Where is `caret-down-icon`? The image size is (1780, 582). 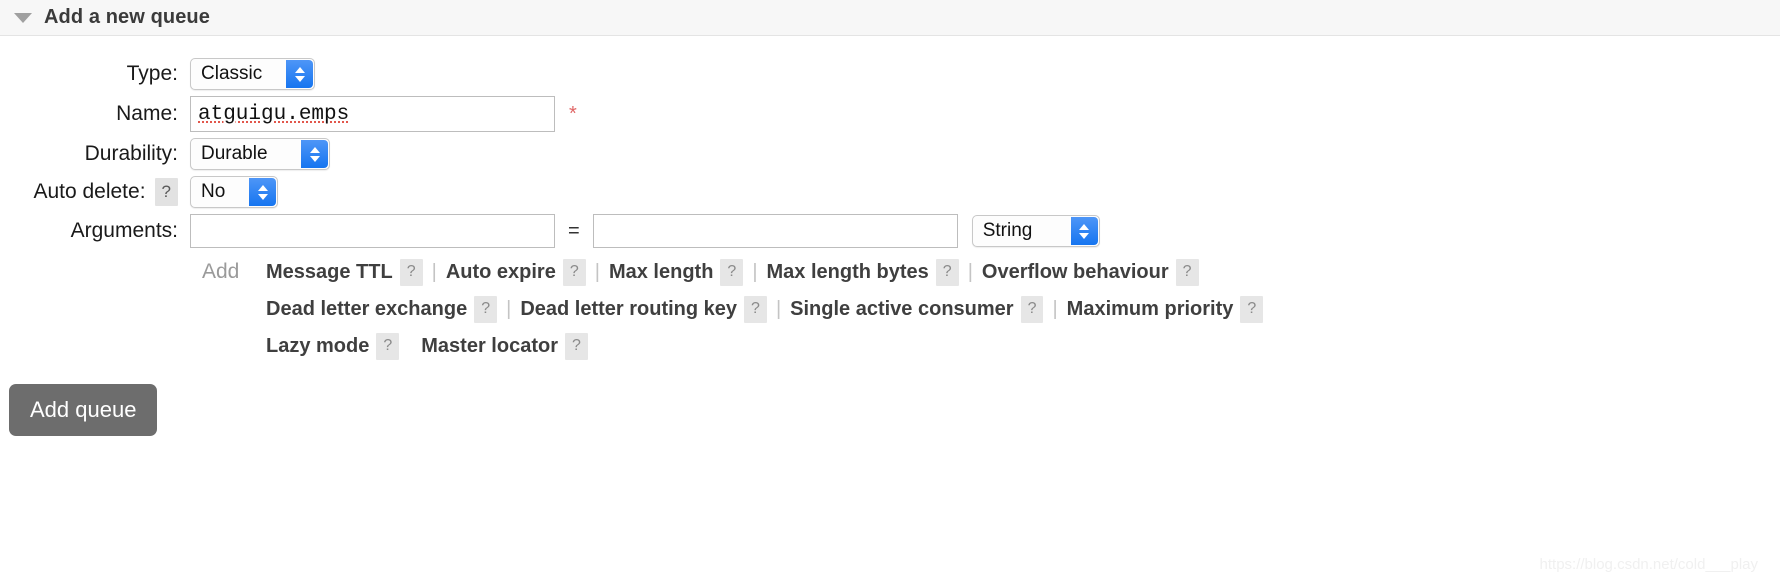
caret-down-icon is located at coordinates (23, 17).